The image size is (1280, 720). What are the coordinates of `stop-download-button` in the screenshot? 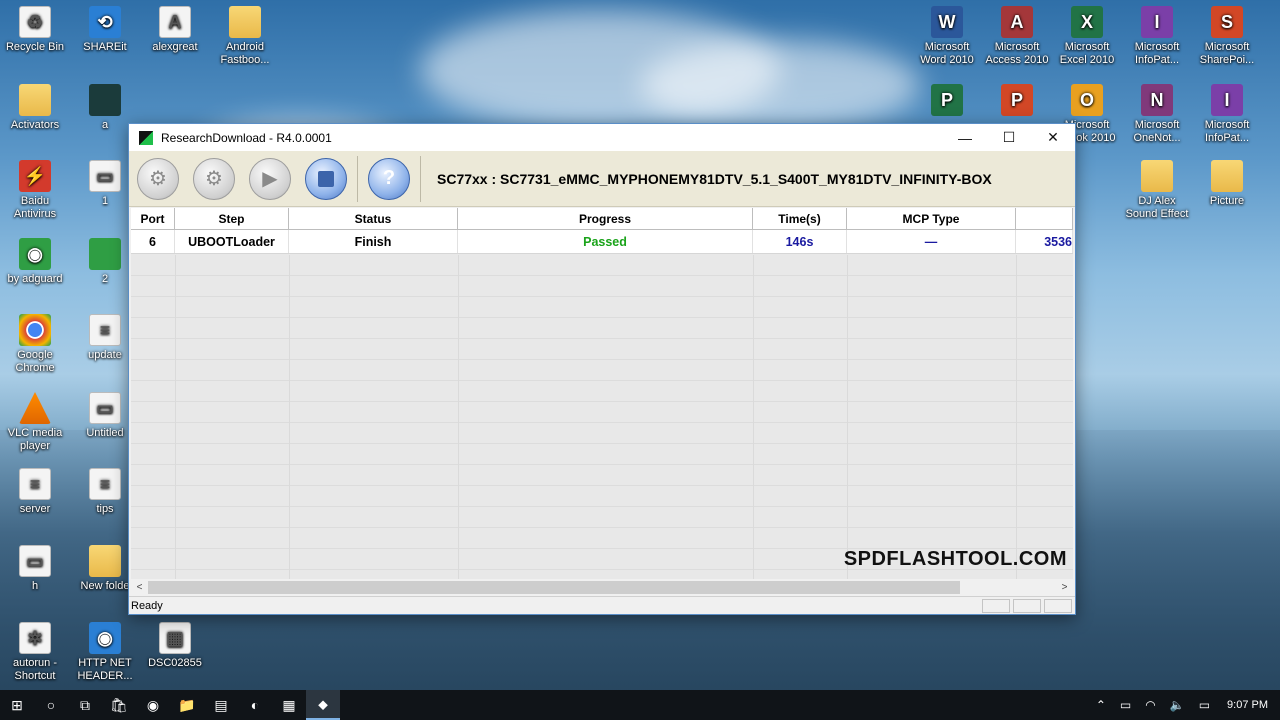 It's located at (326, 178).